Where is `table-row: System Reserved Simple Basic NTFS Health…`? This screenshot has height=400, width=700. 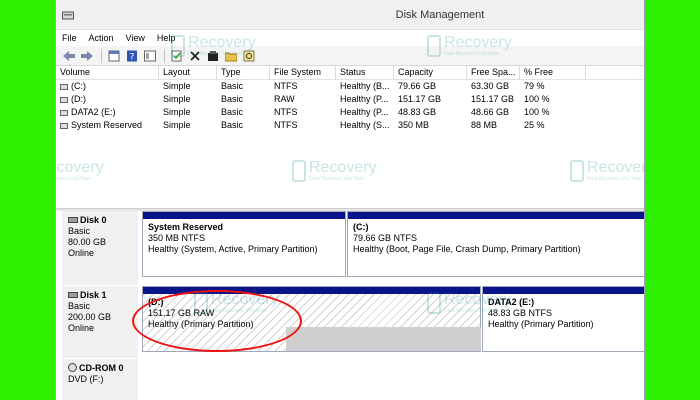 table-row: System Reserved Simple Basic NTFS Health… is located at coordinates (350, 125).